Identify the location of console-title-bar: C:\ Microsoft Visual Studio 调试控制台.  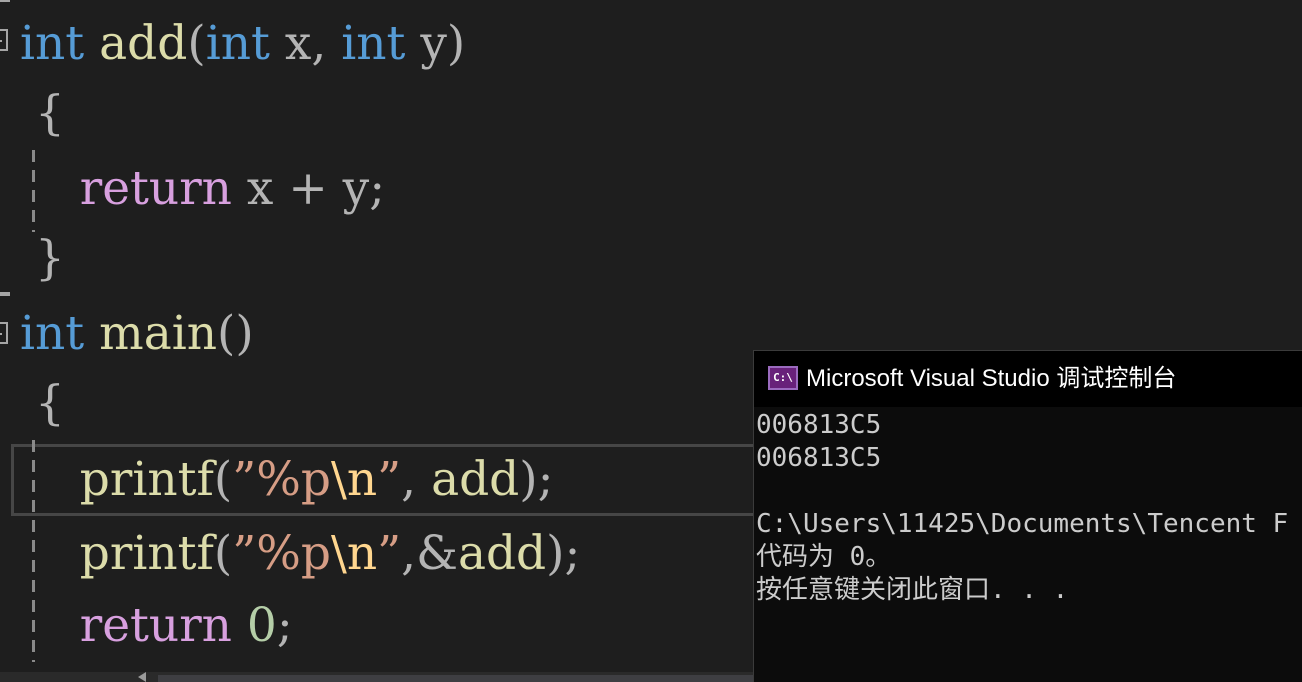
(1028, 379).